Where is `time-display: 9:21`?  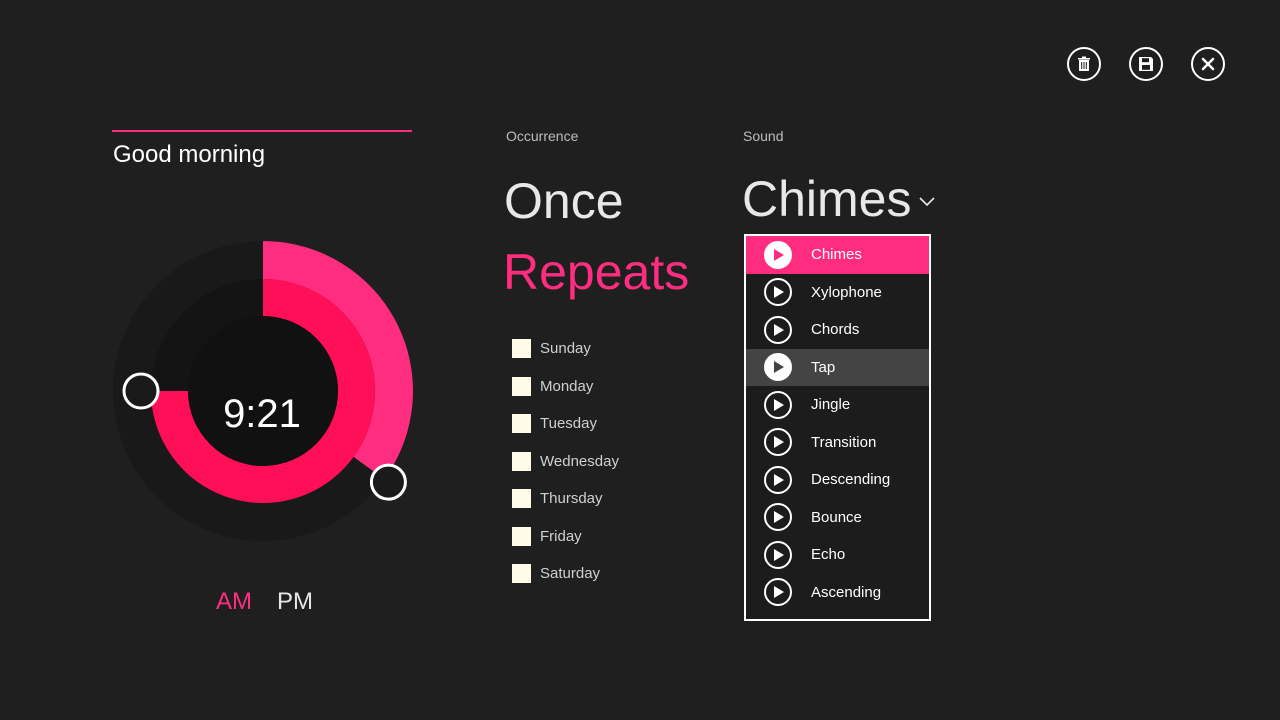 time-display: 9:21 is located at coordinates (262, 414).